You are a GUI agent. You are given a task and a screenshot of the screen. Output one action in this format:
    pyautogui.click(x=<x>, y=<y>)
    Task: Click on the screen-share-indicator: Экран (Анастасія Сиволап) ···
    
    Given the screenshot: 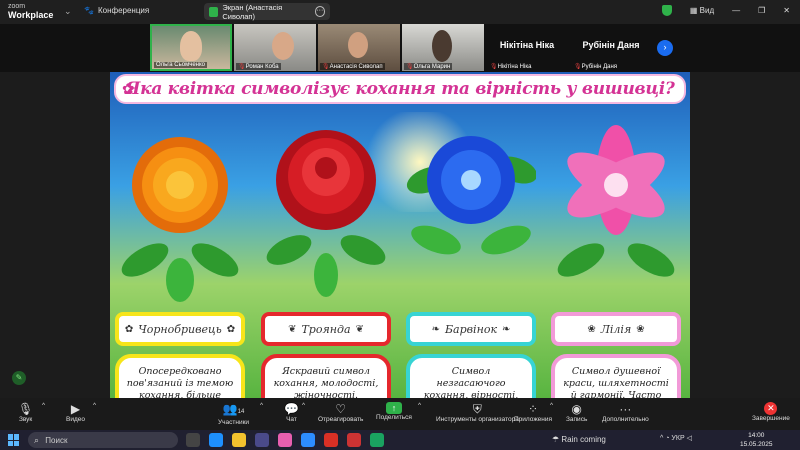 What is the action you would take?
    pyautogui.click(x=267, y=12)
    